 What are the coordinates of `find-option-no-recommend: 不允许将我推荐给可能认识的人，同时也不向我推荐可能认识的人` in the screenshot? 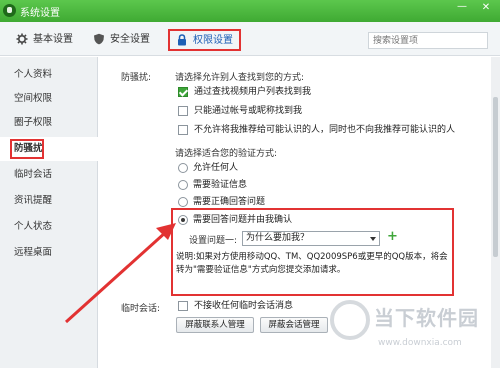 It's located at (316, 130).